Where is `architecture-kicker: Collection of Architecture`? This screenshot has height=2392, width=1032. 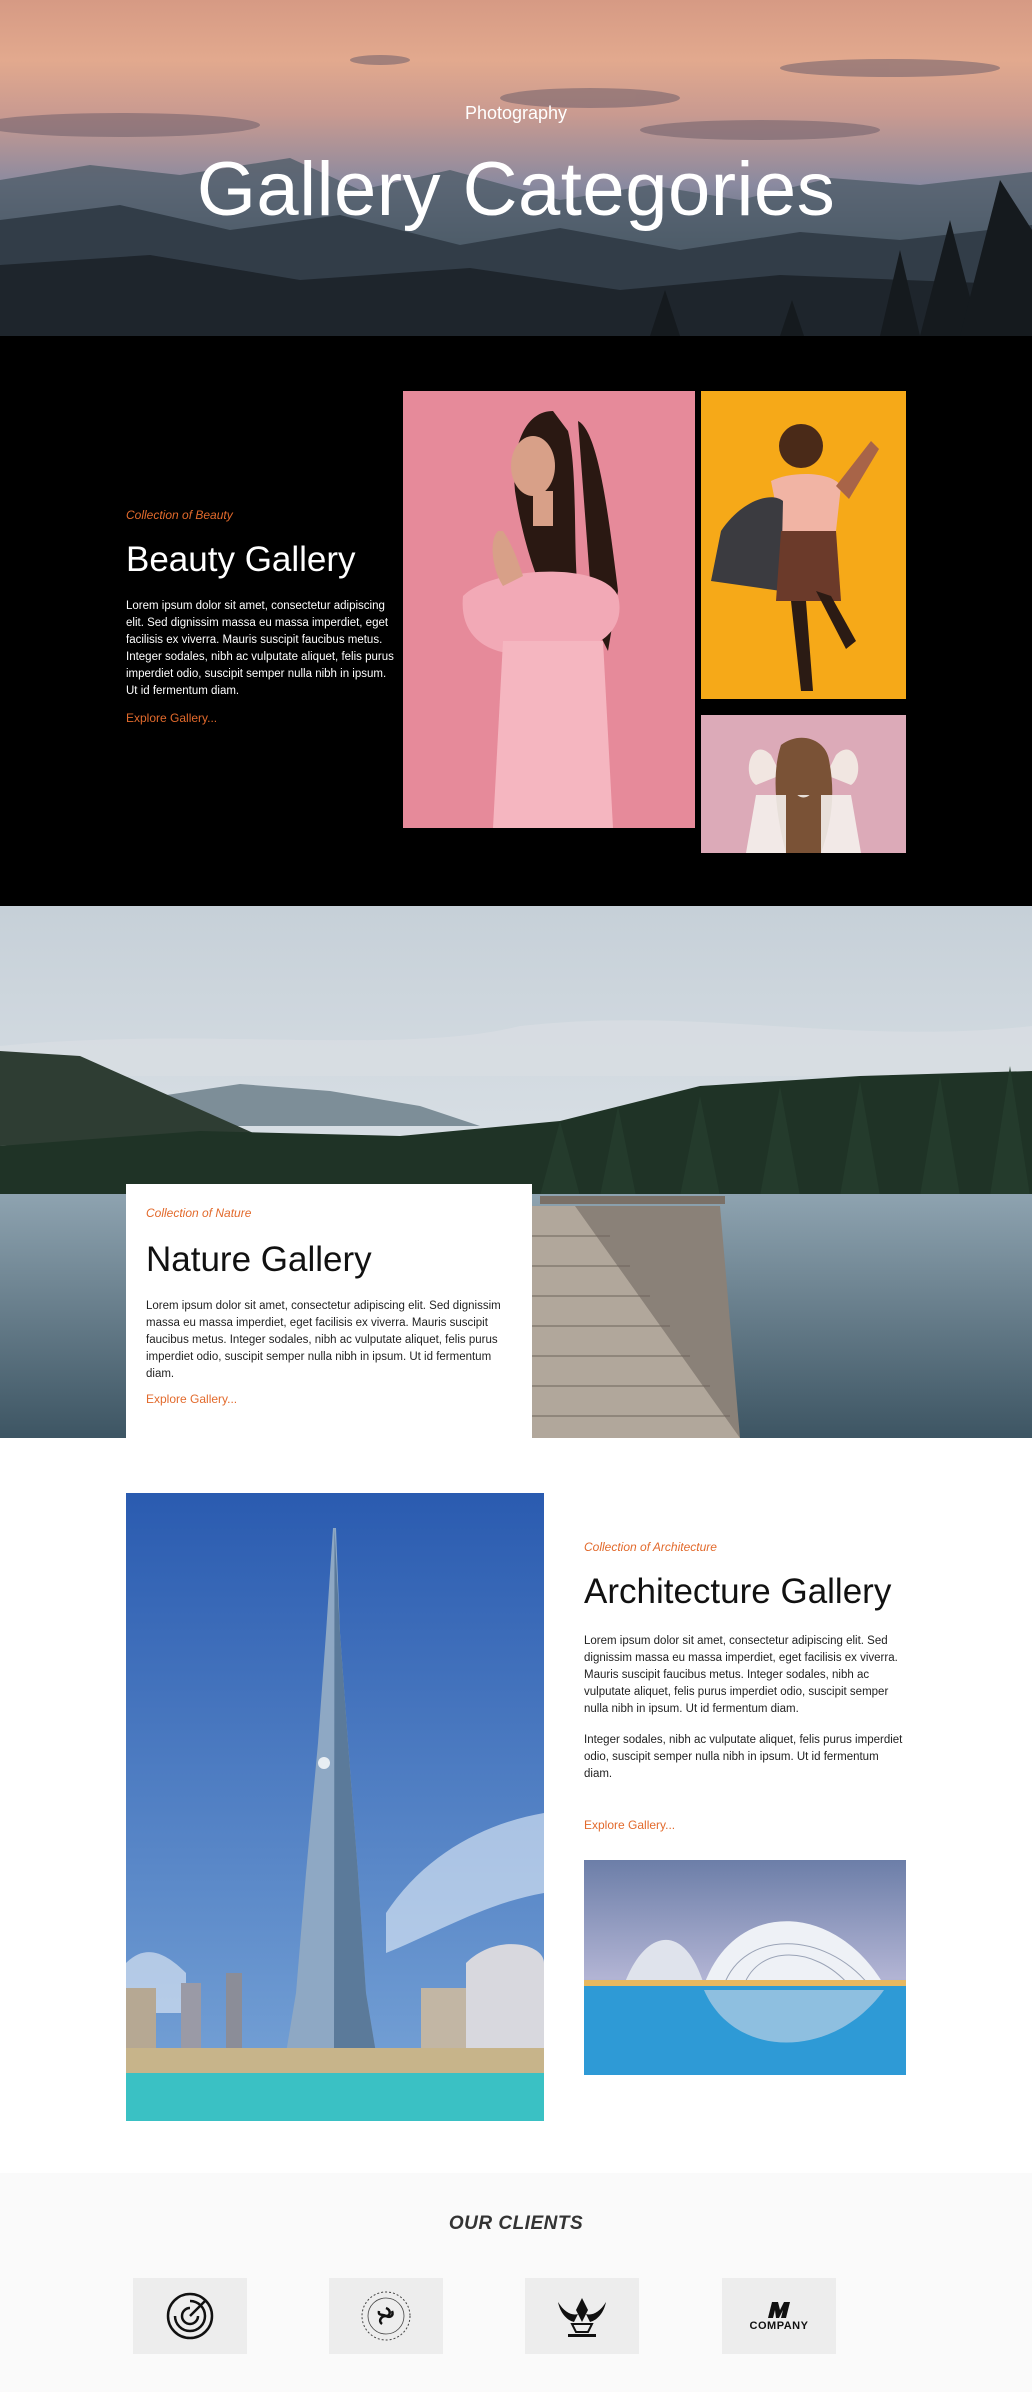 architecture-kicker: Collection of Architecture is located at coordinates (650, 1547).